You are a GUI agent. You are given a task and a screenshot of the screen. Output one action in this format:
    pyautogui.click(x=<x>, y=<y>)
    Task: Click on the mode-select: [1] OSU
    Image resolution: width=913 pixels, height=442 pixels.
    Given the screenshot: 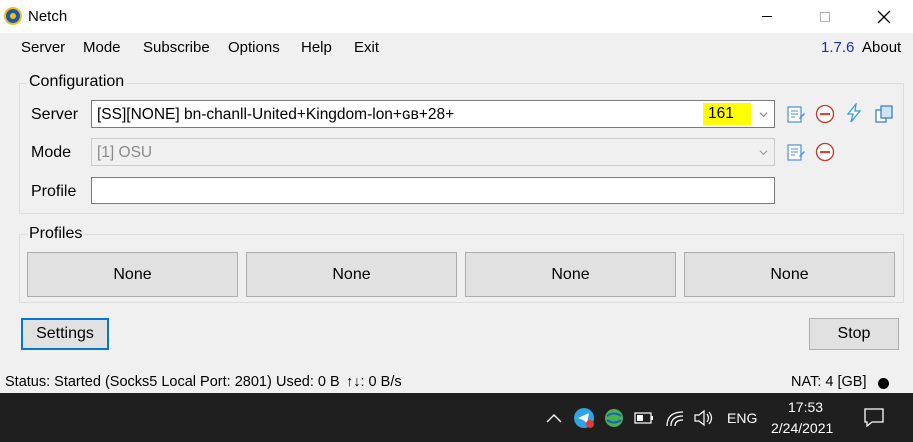 What is the action you would take?
    pyautogui.click(x=433, y=152)
    